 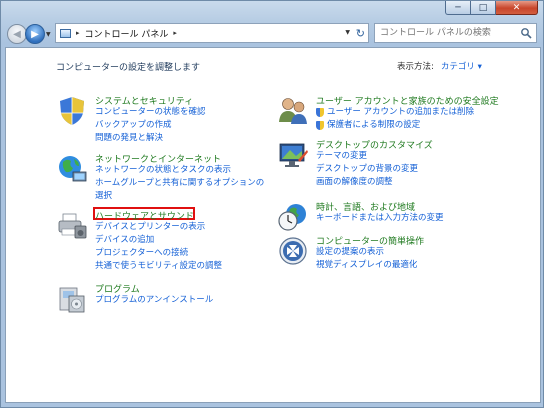 What do you see at coordinates (17, 34) in the screenshot?
I see `back-button: ◀` at bounding box center [17, 34].